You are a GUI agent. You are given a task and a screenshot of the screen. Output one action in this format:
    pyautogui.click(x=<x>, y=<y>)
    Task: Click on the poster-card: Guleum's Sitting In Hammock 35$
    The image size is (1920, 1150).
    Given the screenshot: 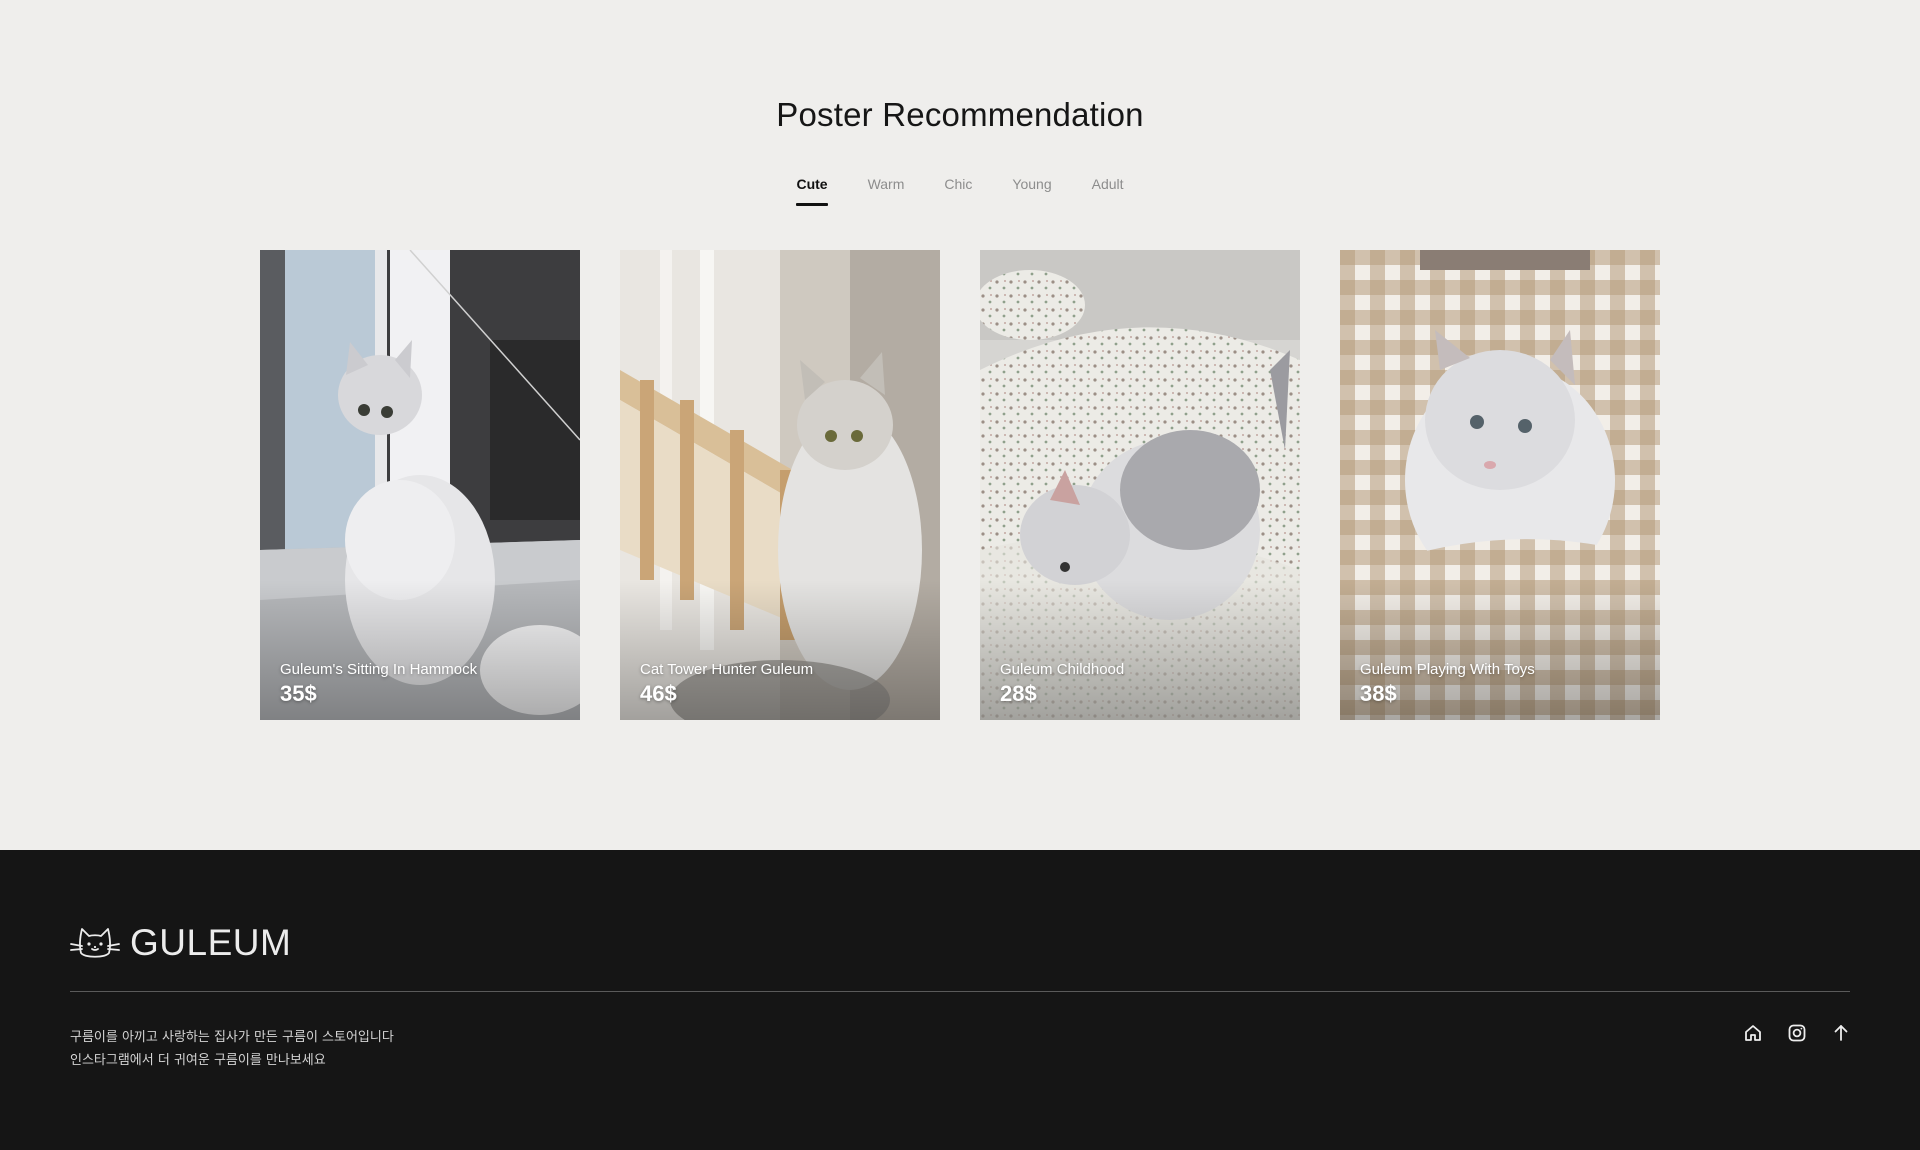 What is the action you would take?
    pyautogui.click(x=420, y=485)
    